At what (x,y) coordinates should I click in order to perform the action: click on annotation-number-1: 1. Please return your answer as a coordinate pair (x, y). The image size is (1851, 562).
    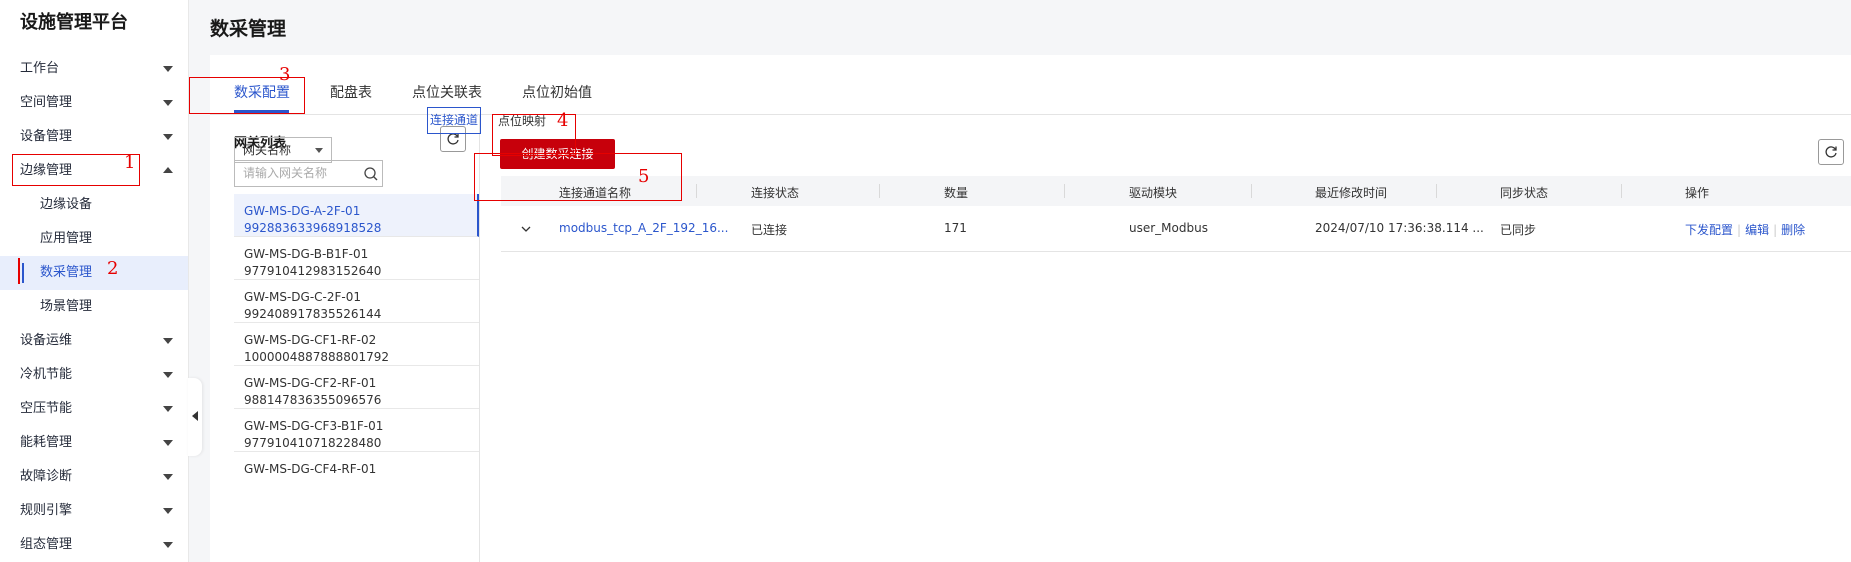
    Looking at the image, I should click on (130, 162).